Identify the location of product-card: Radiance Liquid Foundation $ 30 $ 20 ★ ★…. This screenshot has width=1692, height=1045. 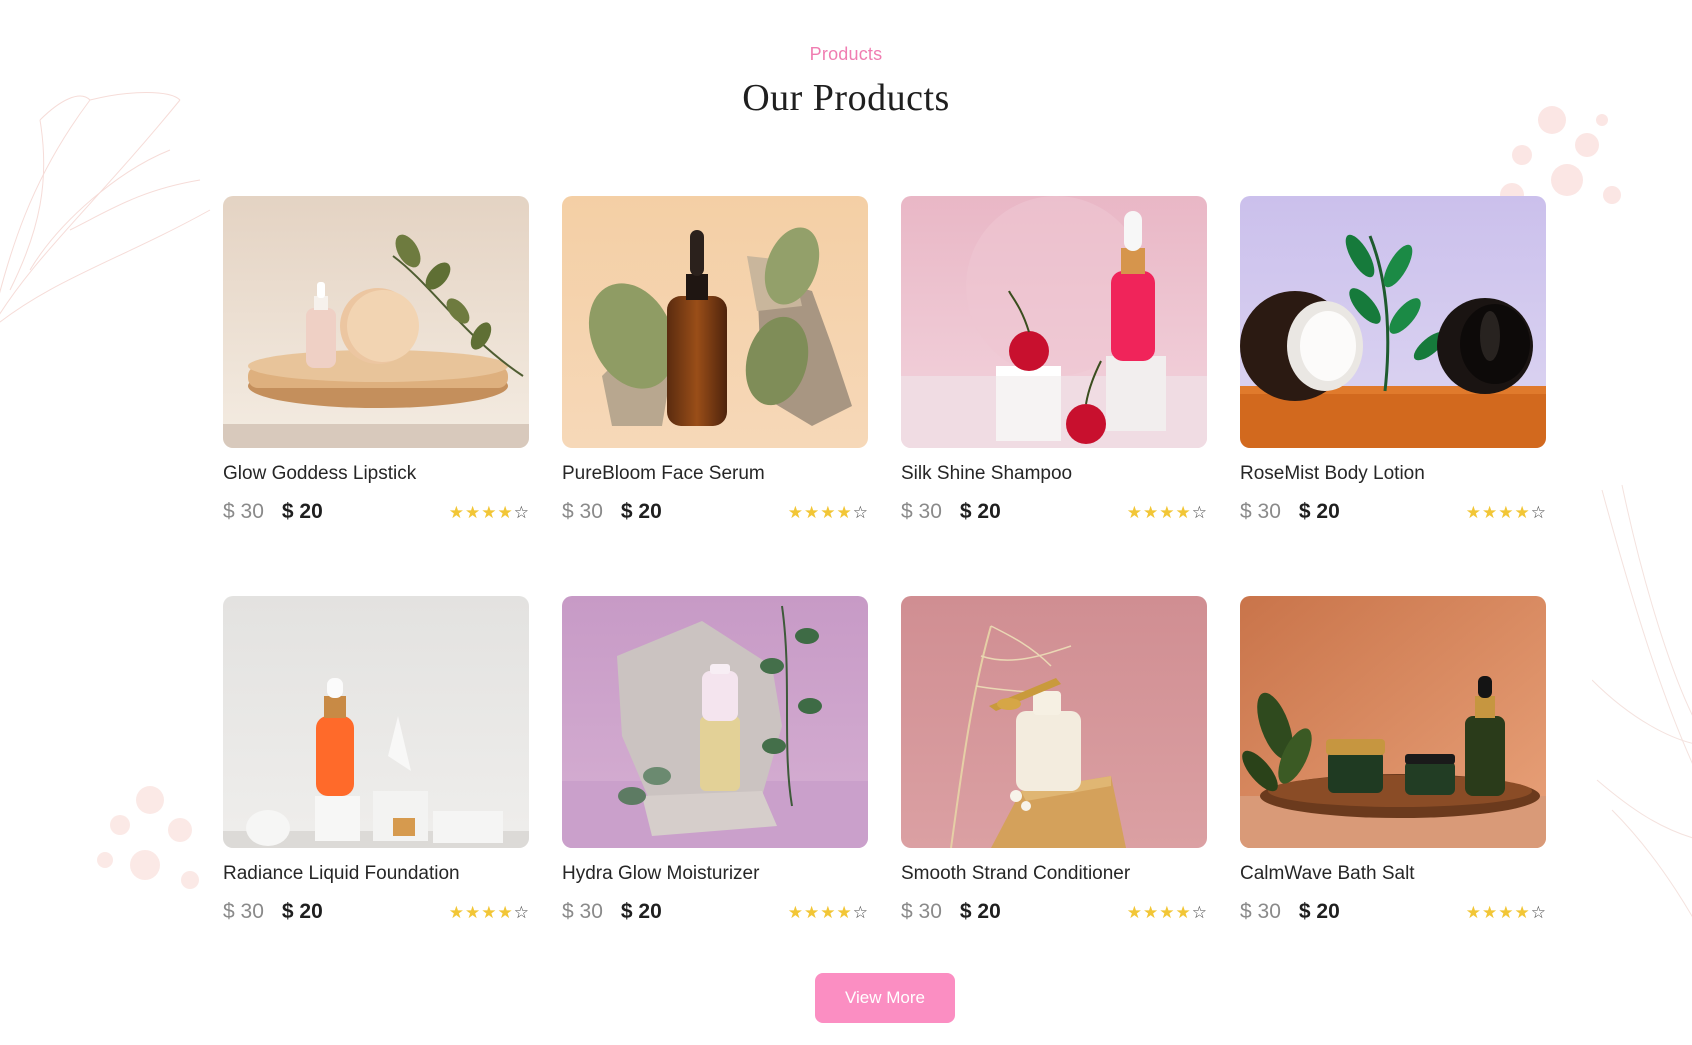
(376, 796).